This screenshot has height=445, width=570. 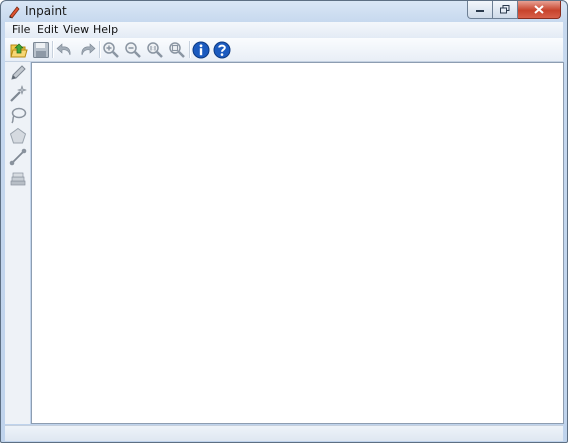 What do you see at coordinates (47, 29) in the screenshot?
I see `menu-edit: Edit` at bounding box center [47, 29].